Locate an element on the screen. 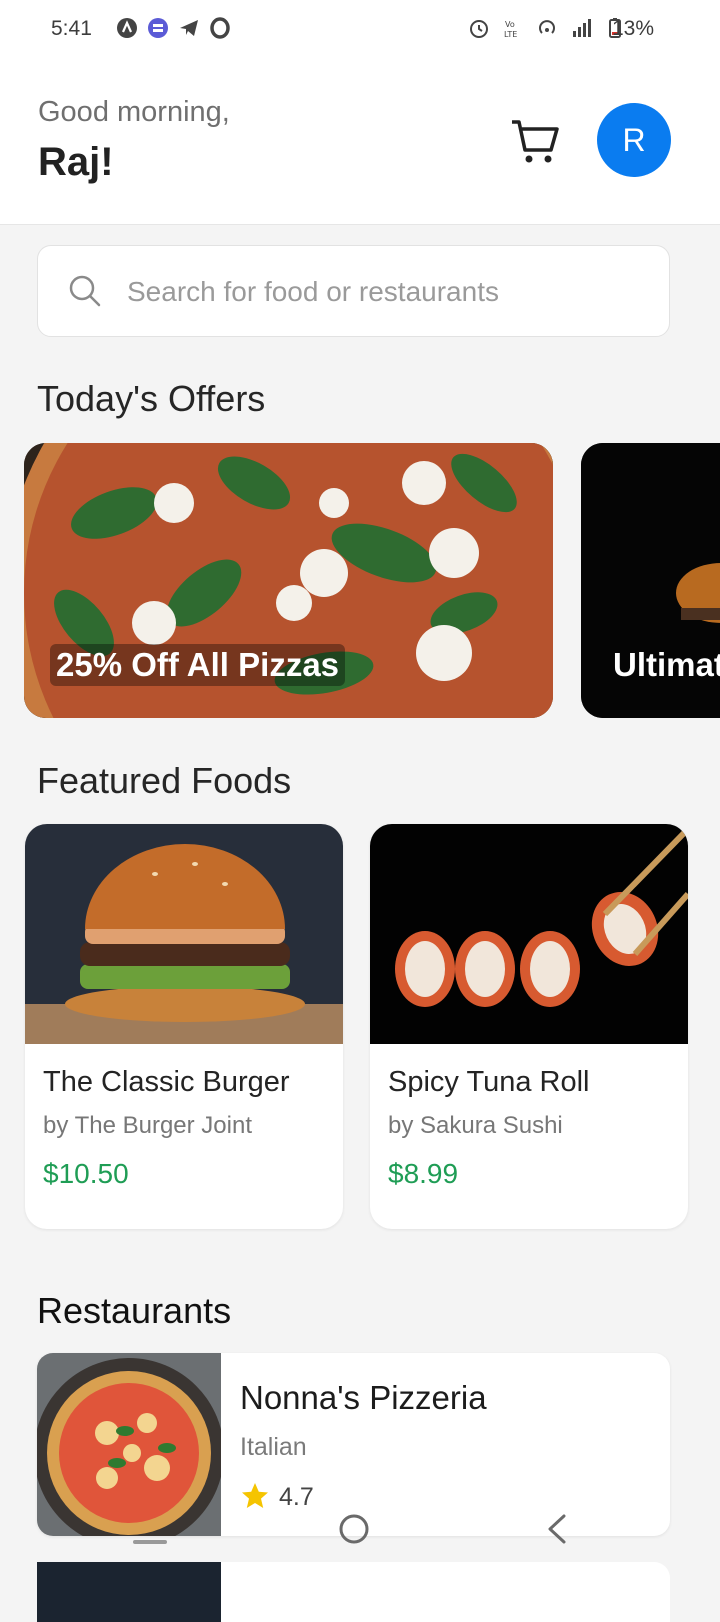  volte-icon: VoLTE is located at coordinates (510, 29).